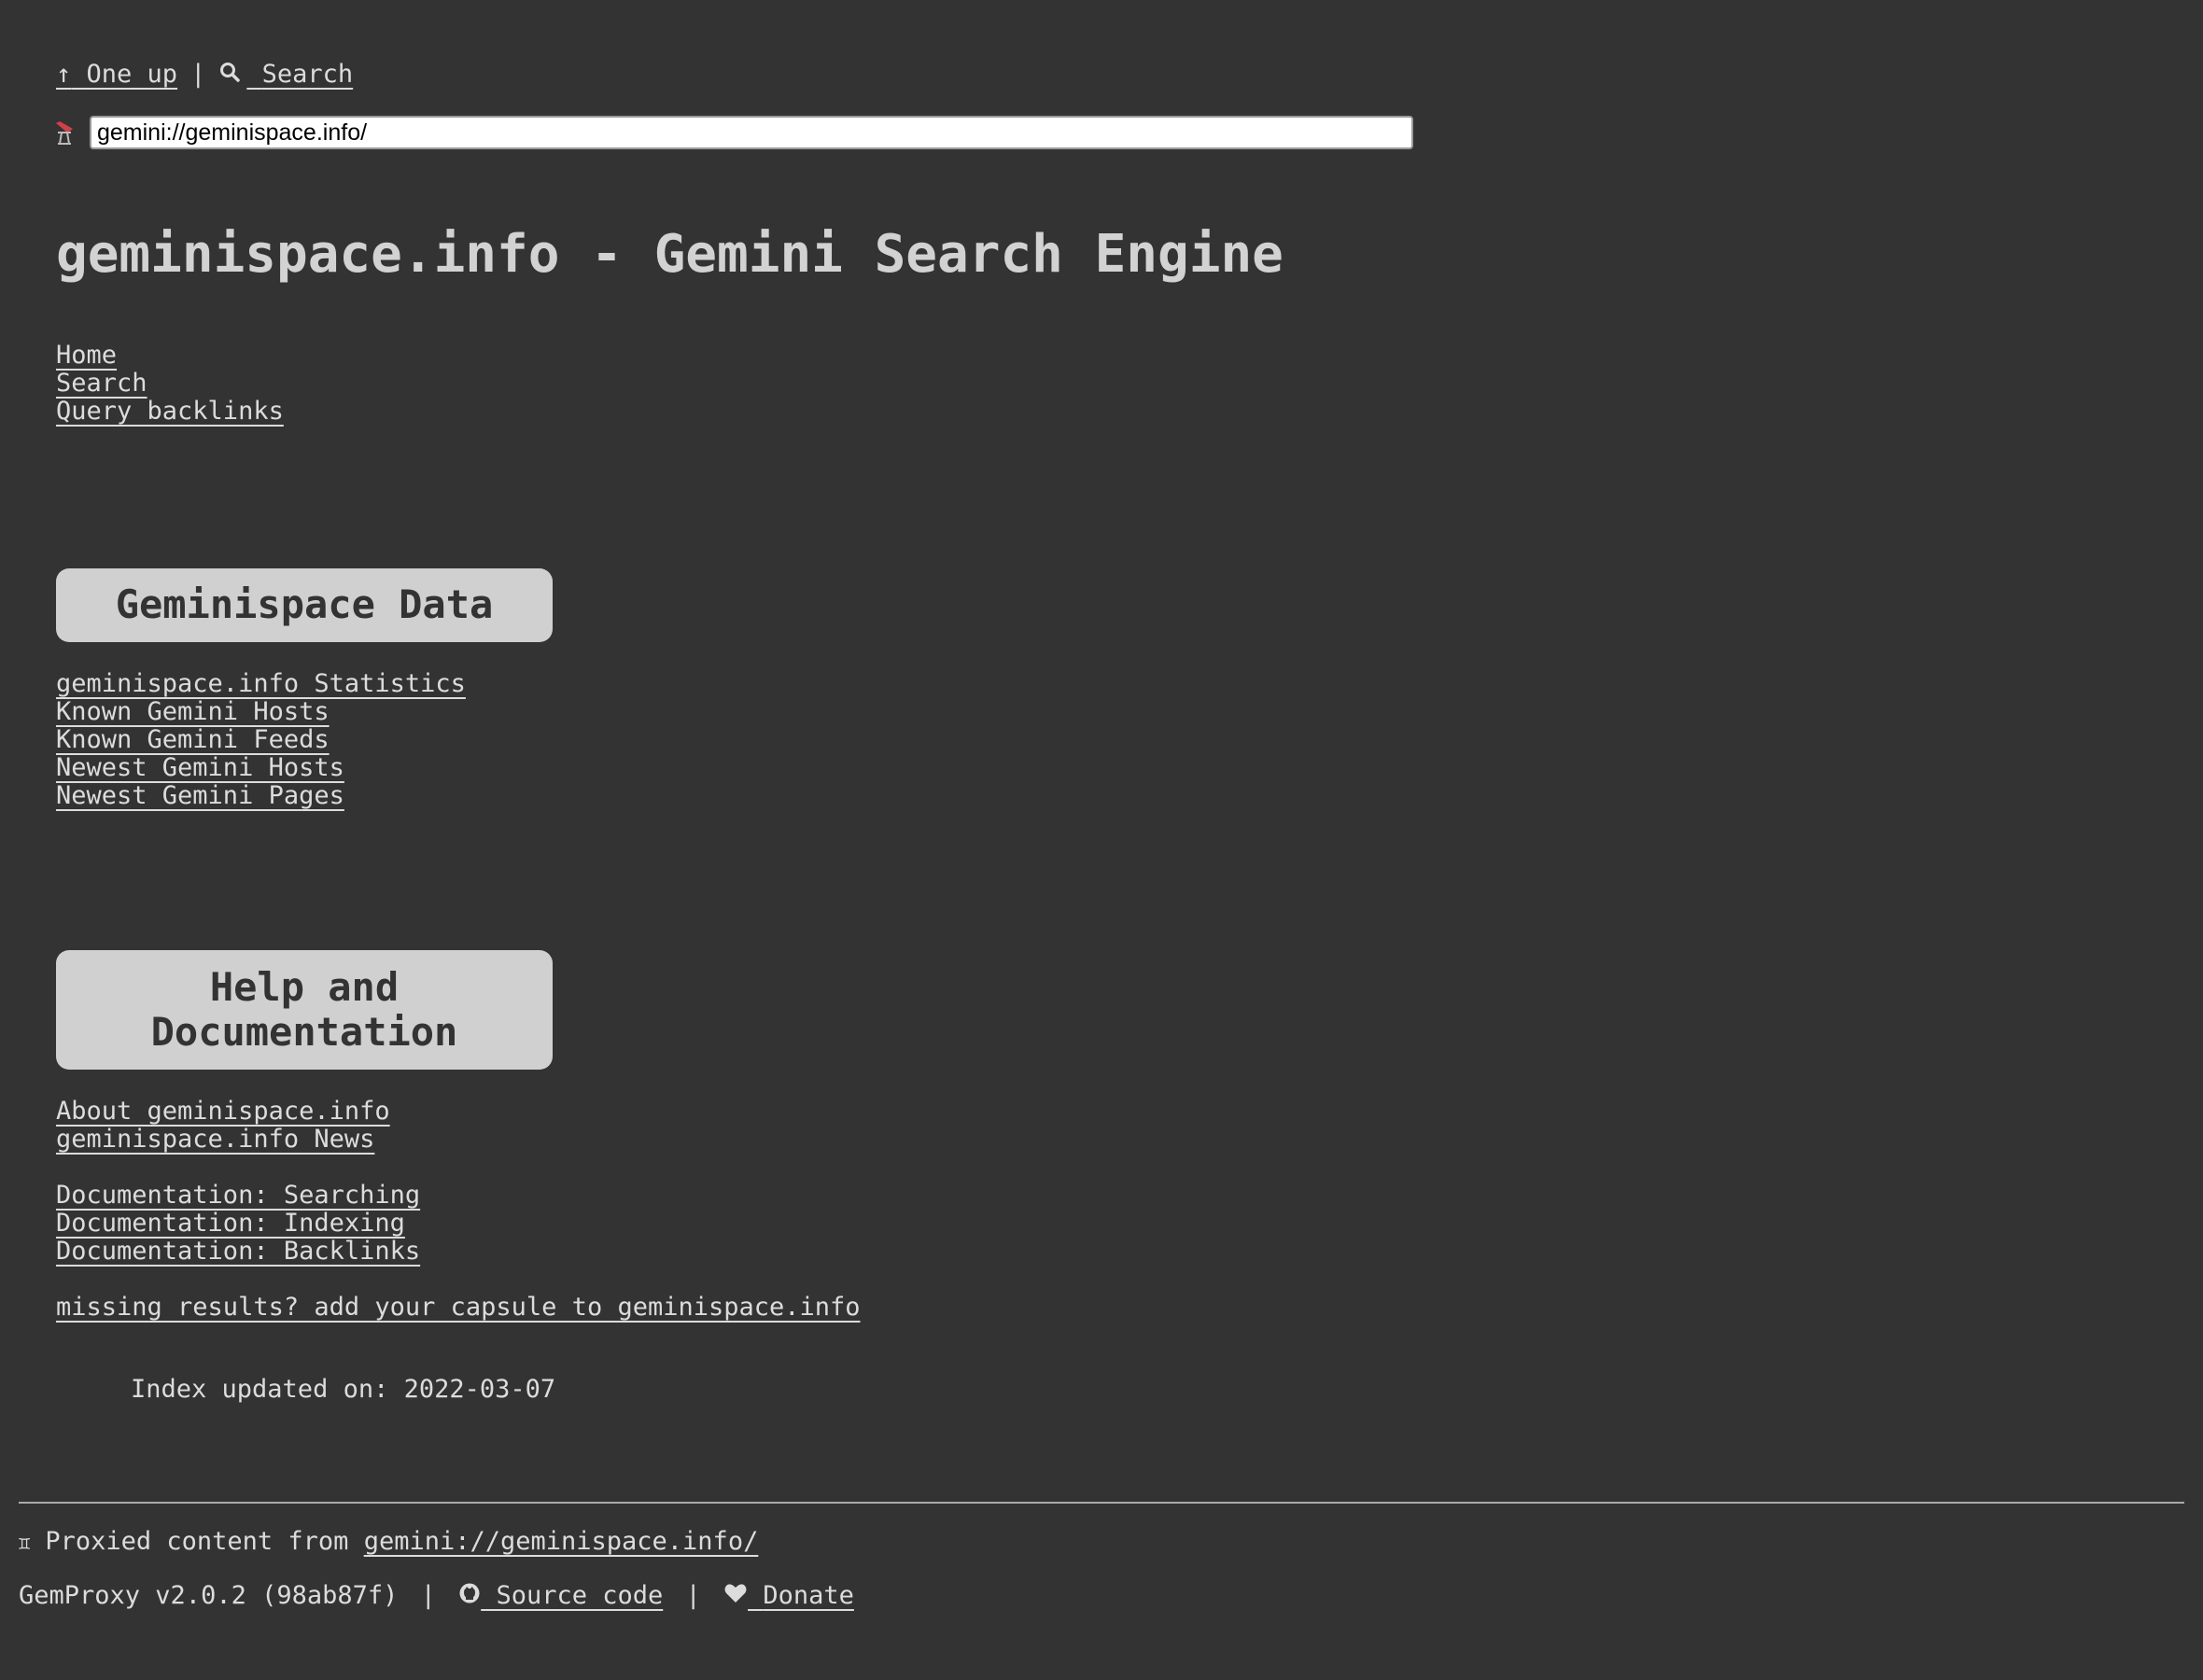 Image resolution: width=2203 pixels, height=1680 pixels. I want to click on query-backlinks-link: Query backlinks, so click(170, 412).